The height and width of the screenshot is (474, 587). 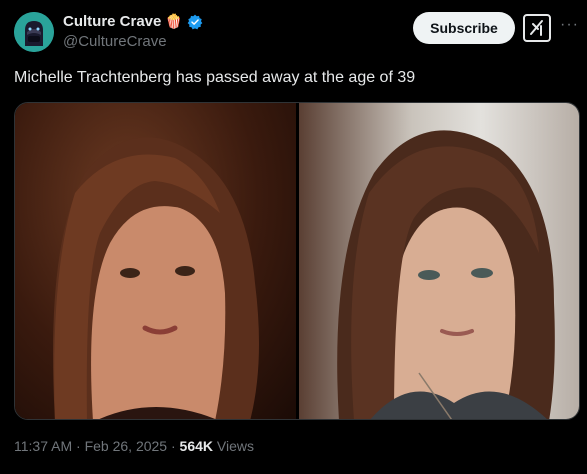 I want to click on popcorn-emoji: 🍿, so click(x=174, y=21).